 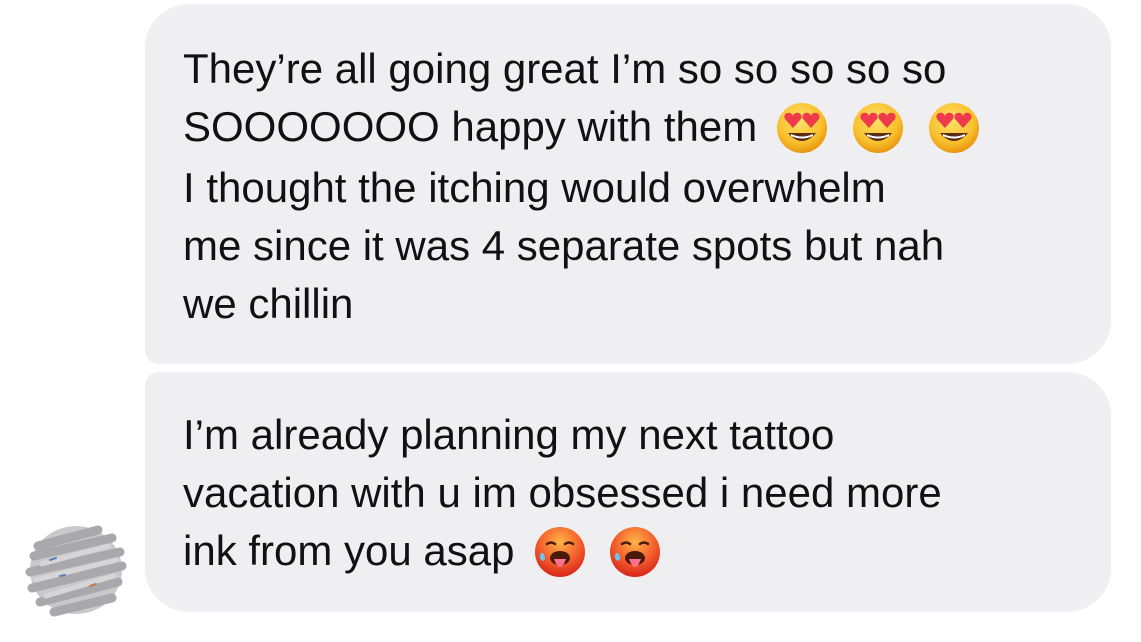 I want to click on message-2-line-3-row: ink from you asap, so click(x=632, y=552).